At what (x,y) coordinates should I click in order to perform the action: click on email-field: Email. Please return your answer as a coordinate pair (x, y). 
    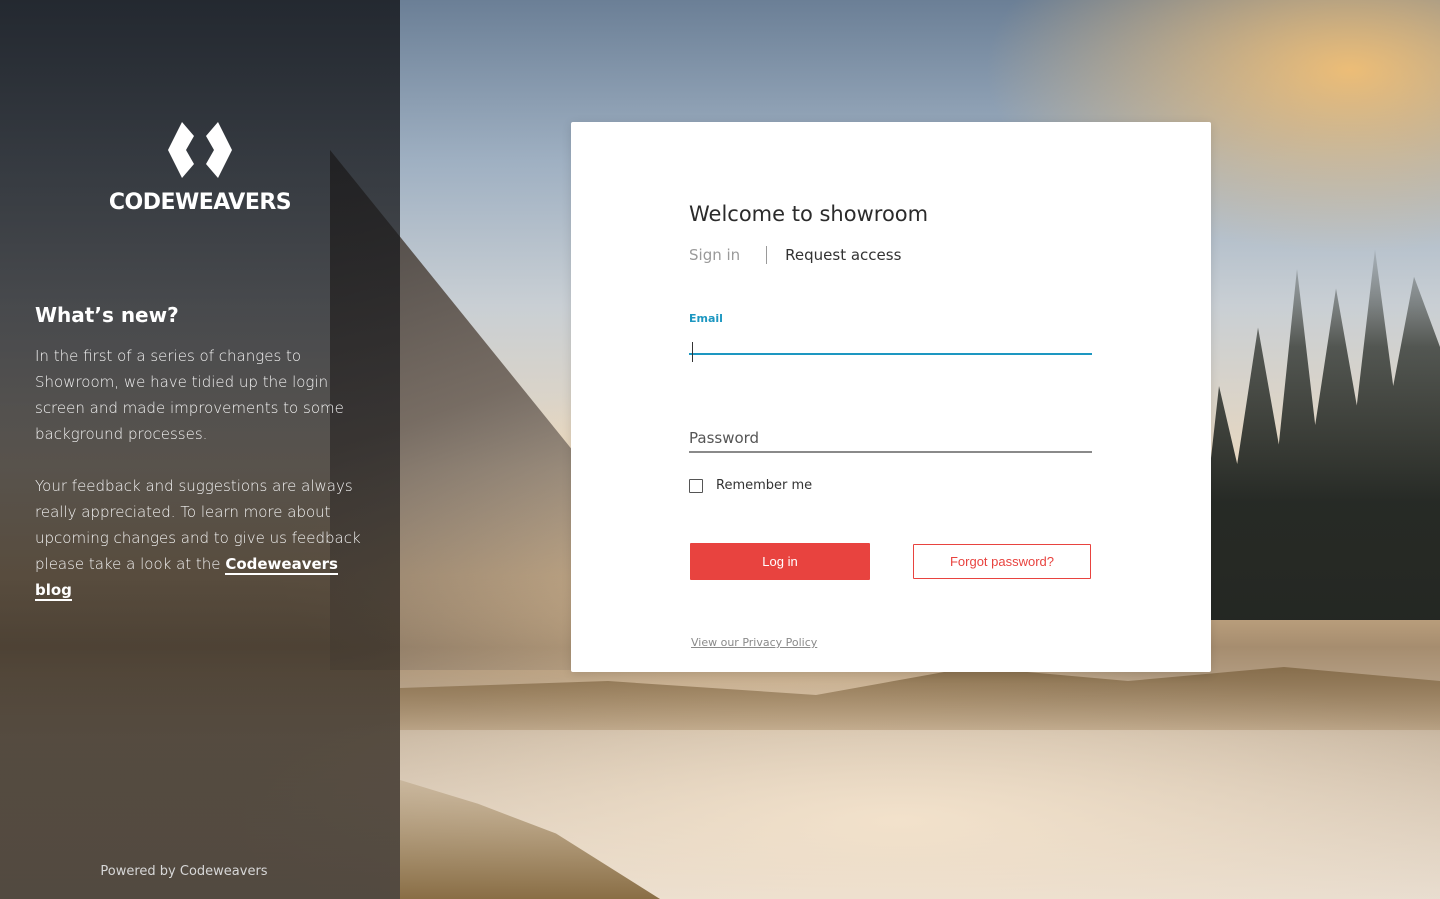
    Looking at the image, I should click on (890, 337).